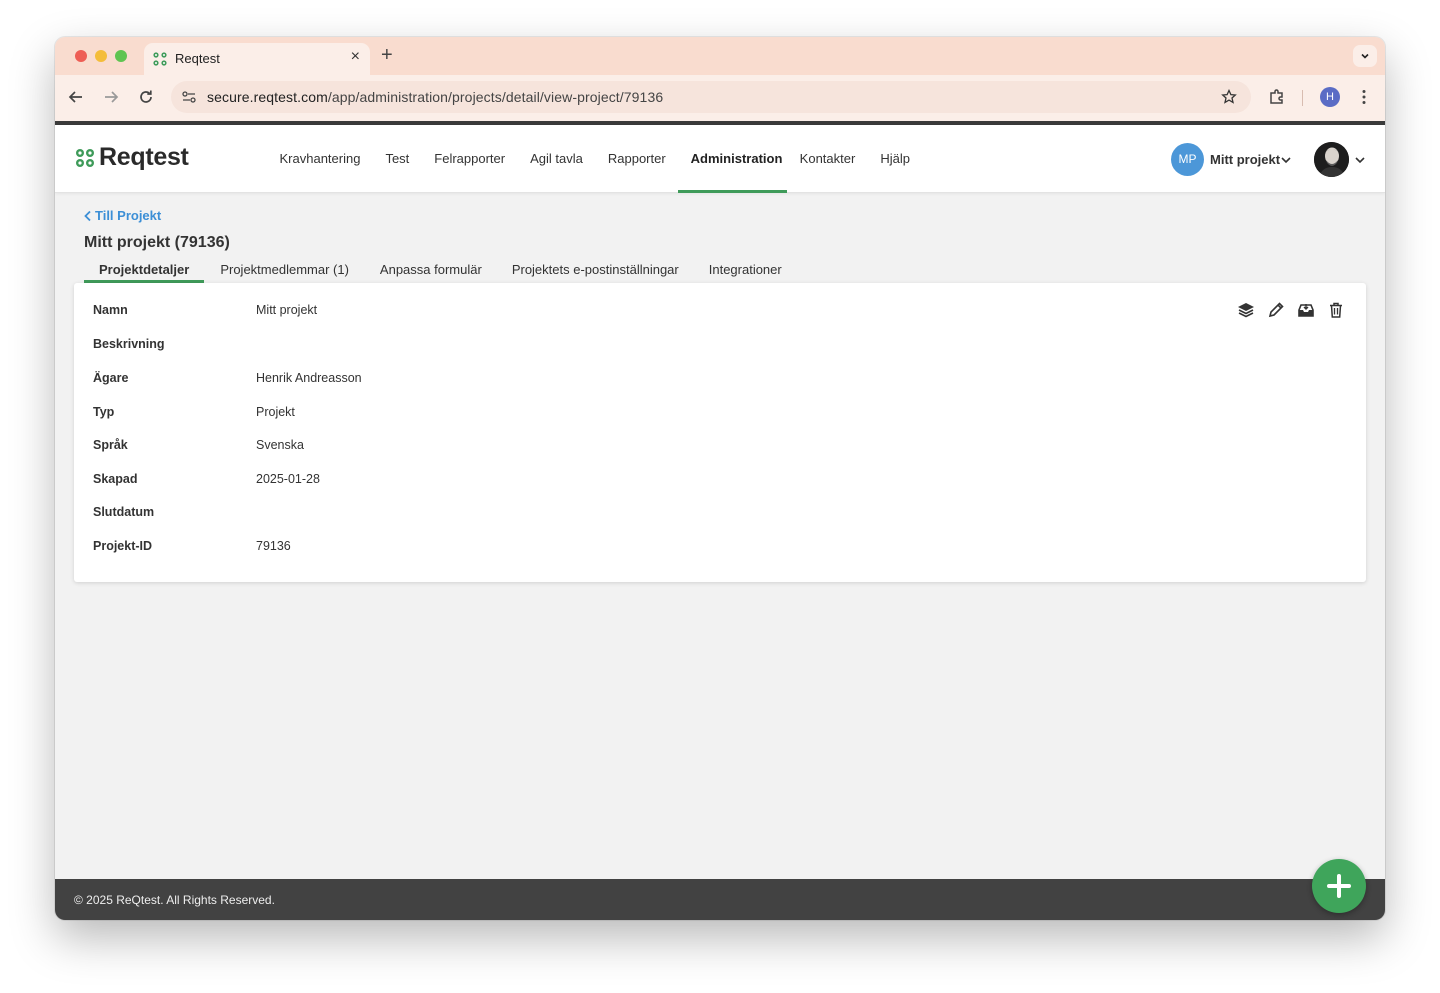  What do you see at coordinates (720, 899) in the screenshot?
I see `page-footer: © 2025 ReQtest. All Rights Reserved.` at bounding box center [720, 899].